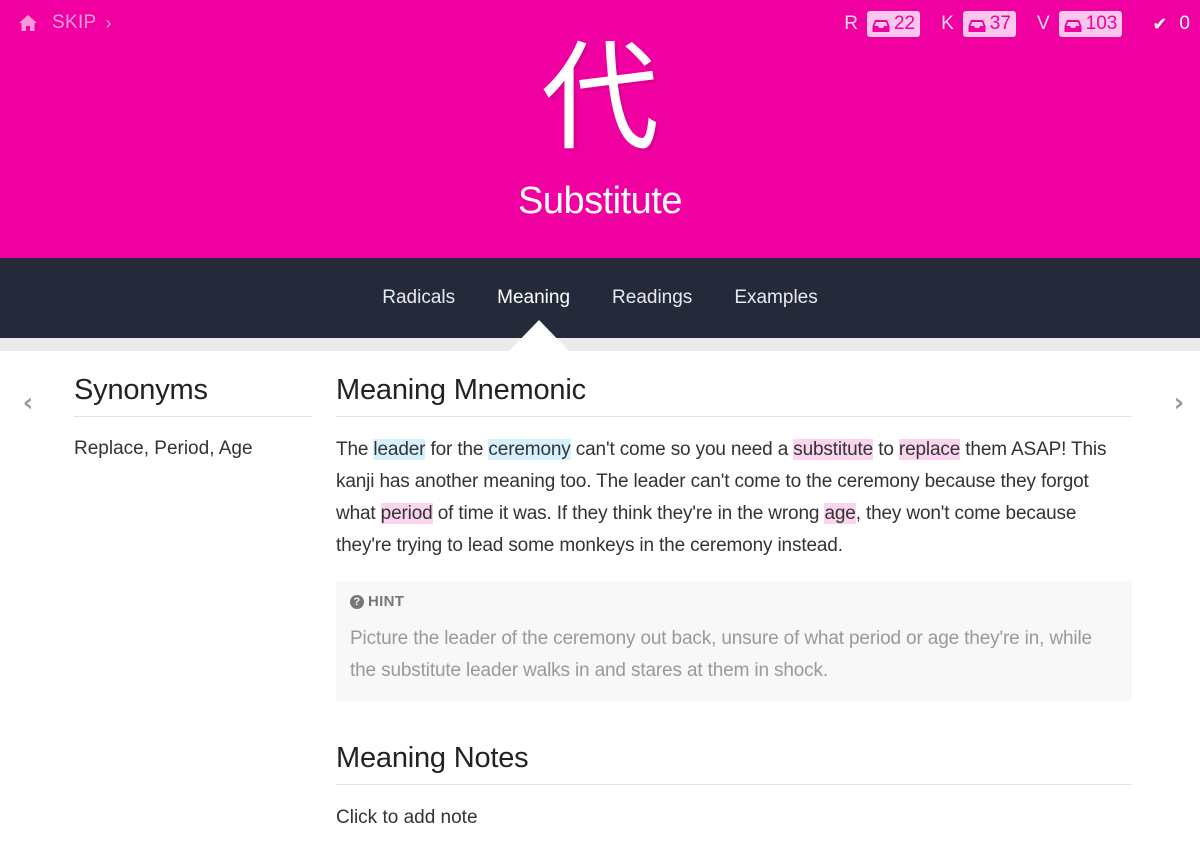  Describe the element at coordinates (599, 98) in the screenshot. I see `kanji-character: 代` at that location.